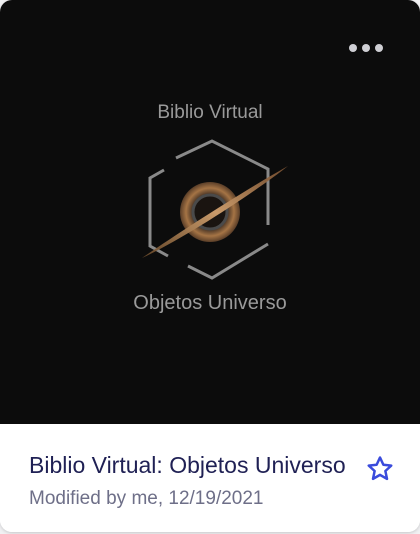 This screenshot has height=534, width=420. I want to click on modified-info: Modified by me, 12/19/2021, so click(146, 498).